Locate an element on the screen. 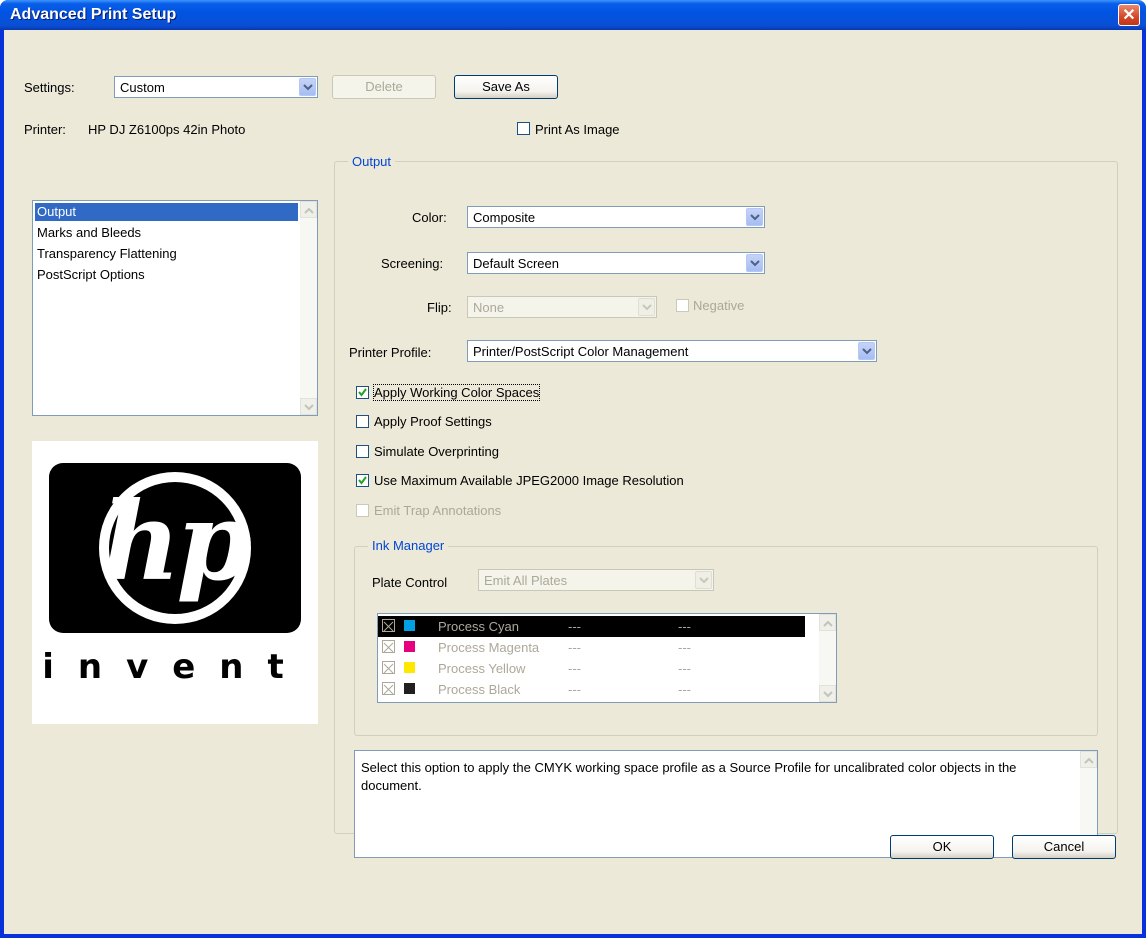  printer-profile-value: Printer/PostScript Color Management is located at coordinates (581, 351).